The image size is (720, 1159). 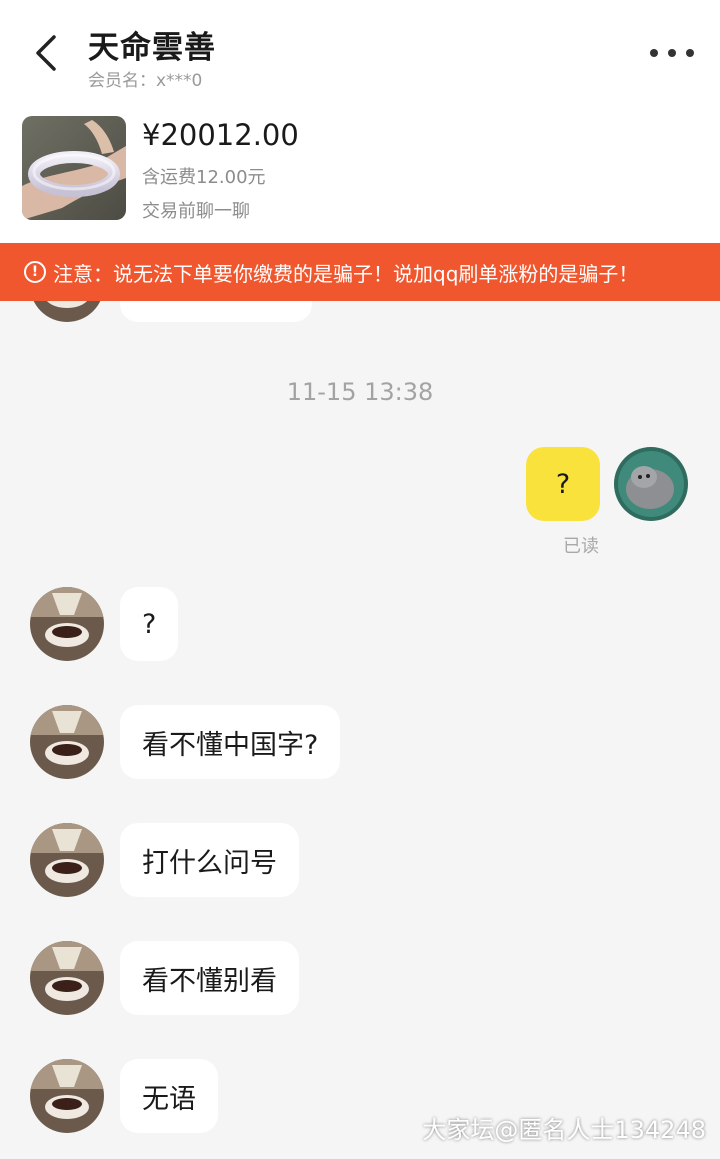 I want to click on read-status: 已读, so click(x=581, y=546).